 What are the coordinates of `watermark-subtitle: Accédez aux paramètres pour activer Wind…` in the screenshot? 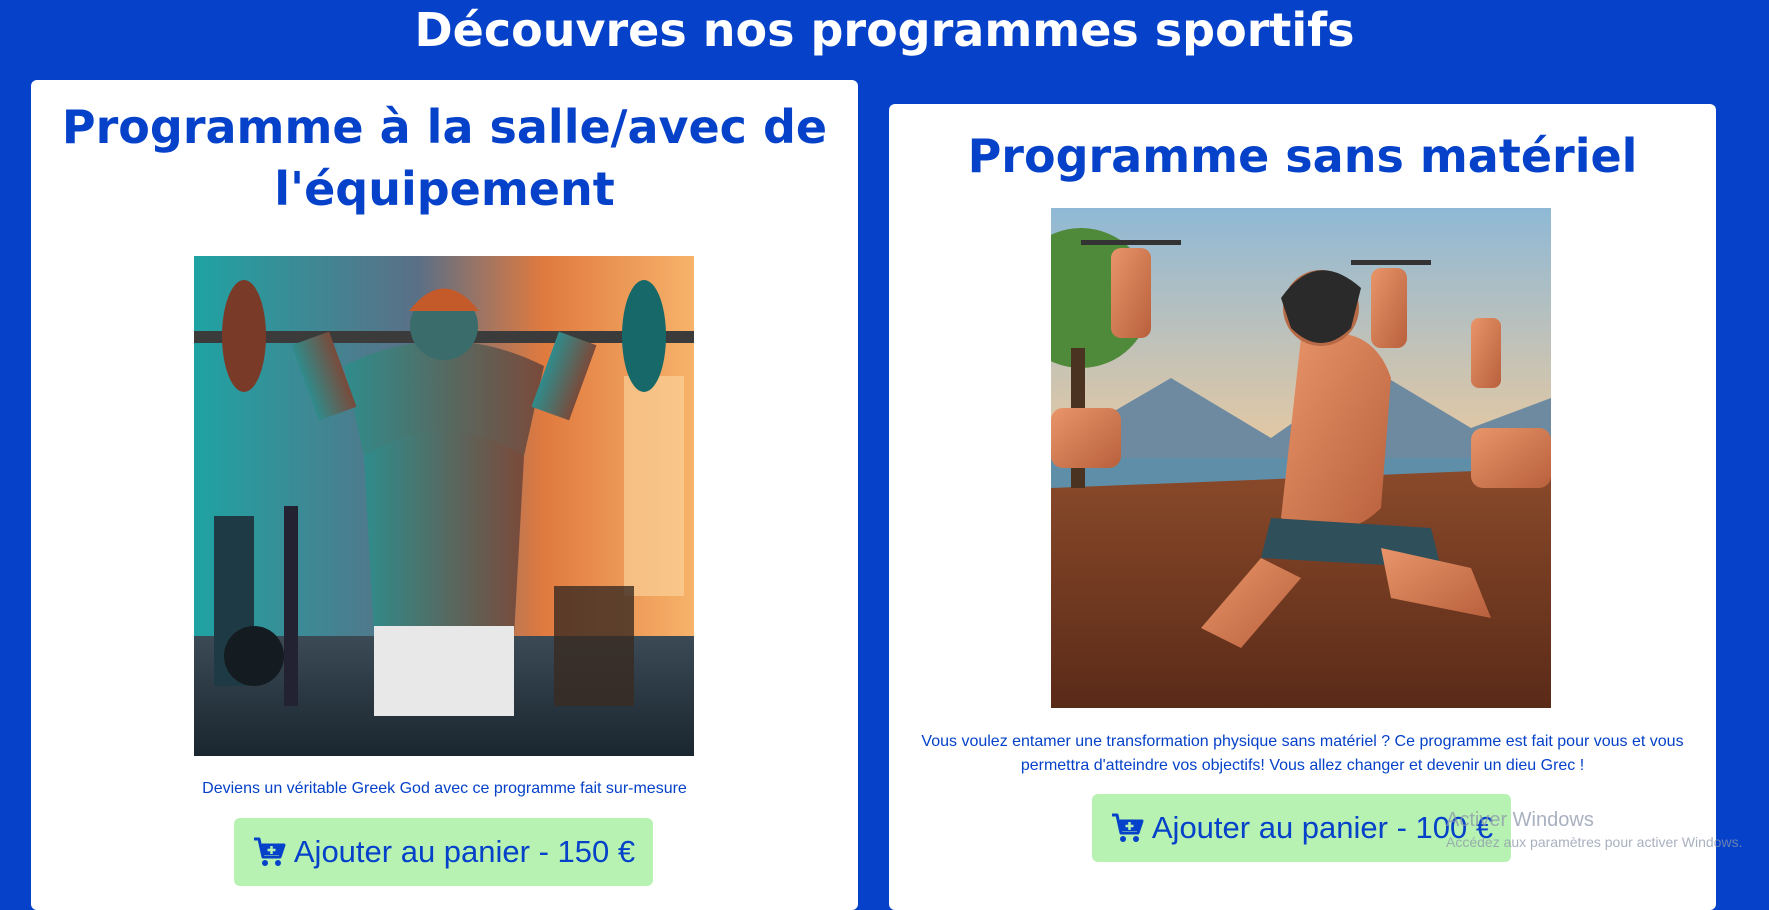 It's located at (1594, 842).